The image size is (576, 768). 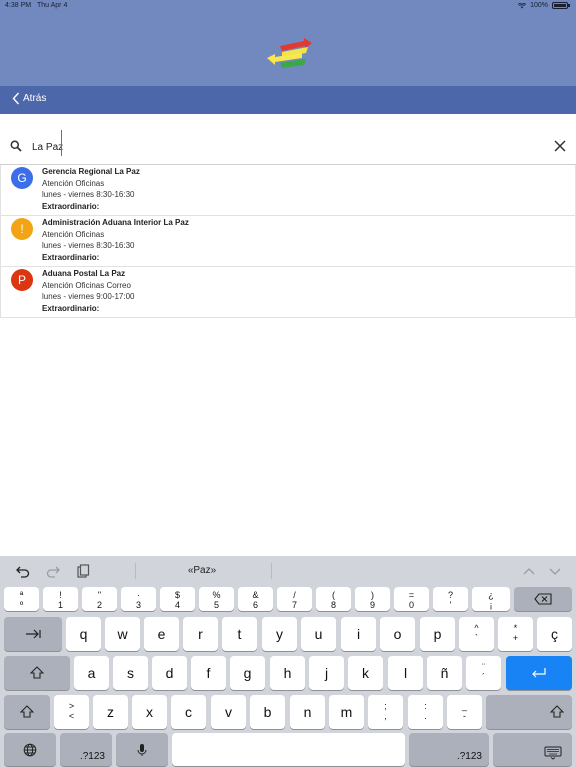 What do you see at coordinates (216, 599) in the screenshot?
I see `key: % 5` at bounding box center [216, 599].